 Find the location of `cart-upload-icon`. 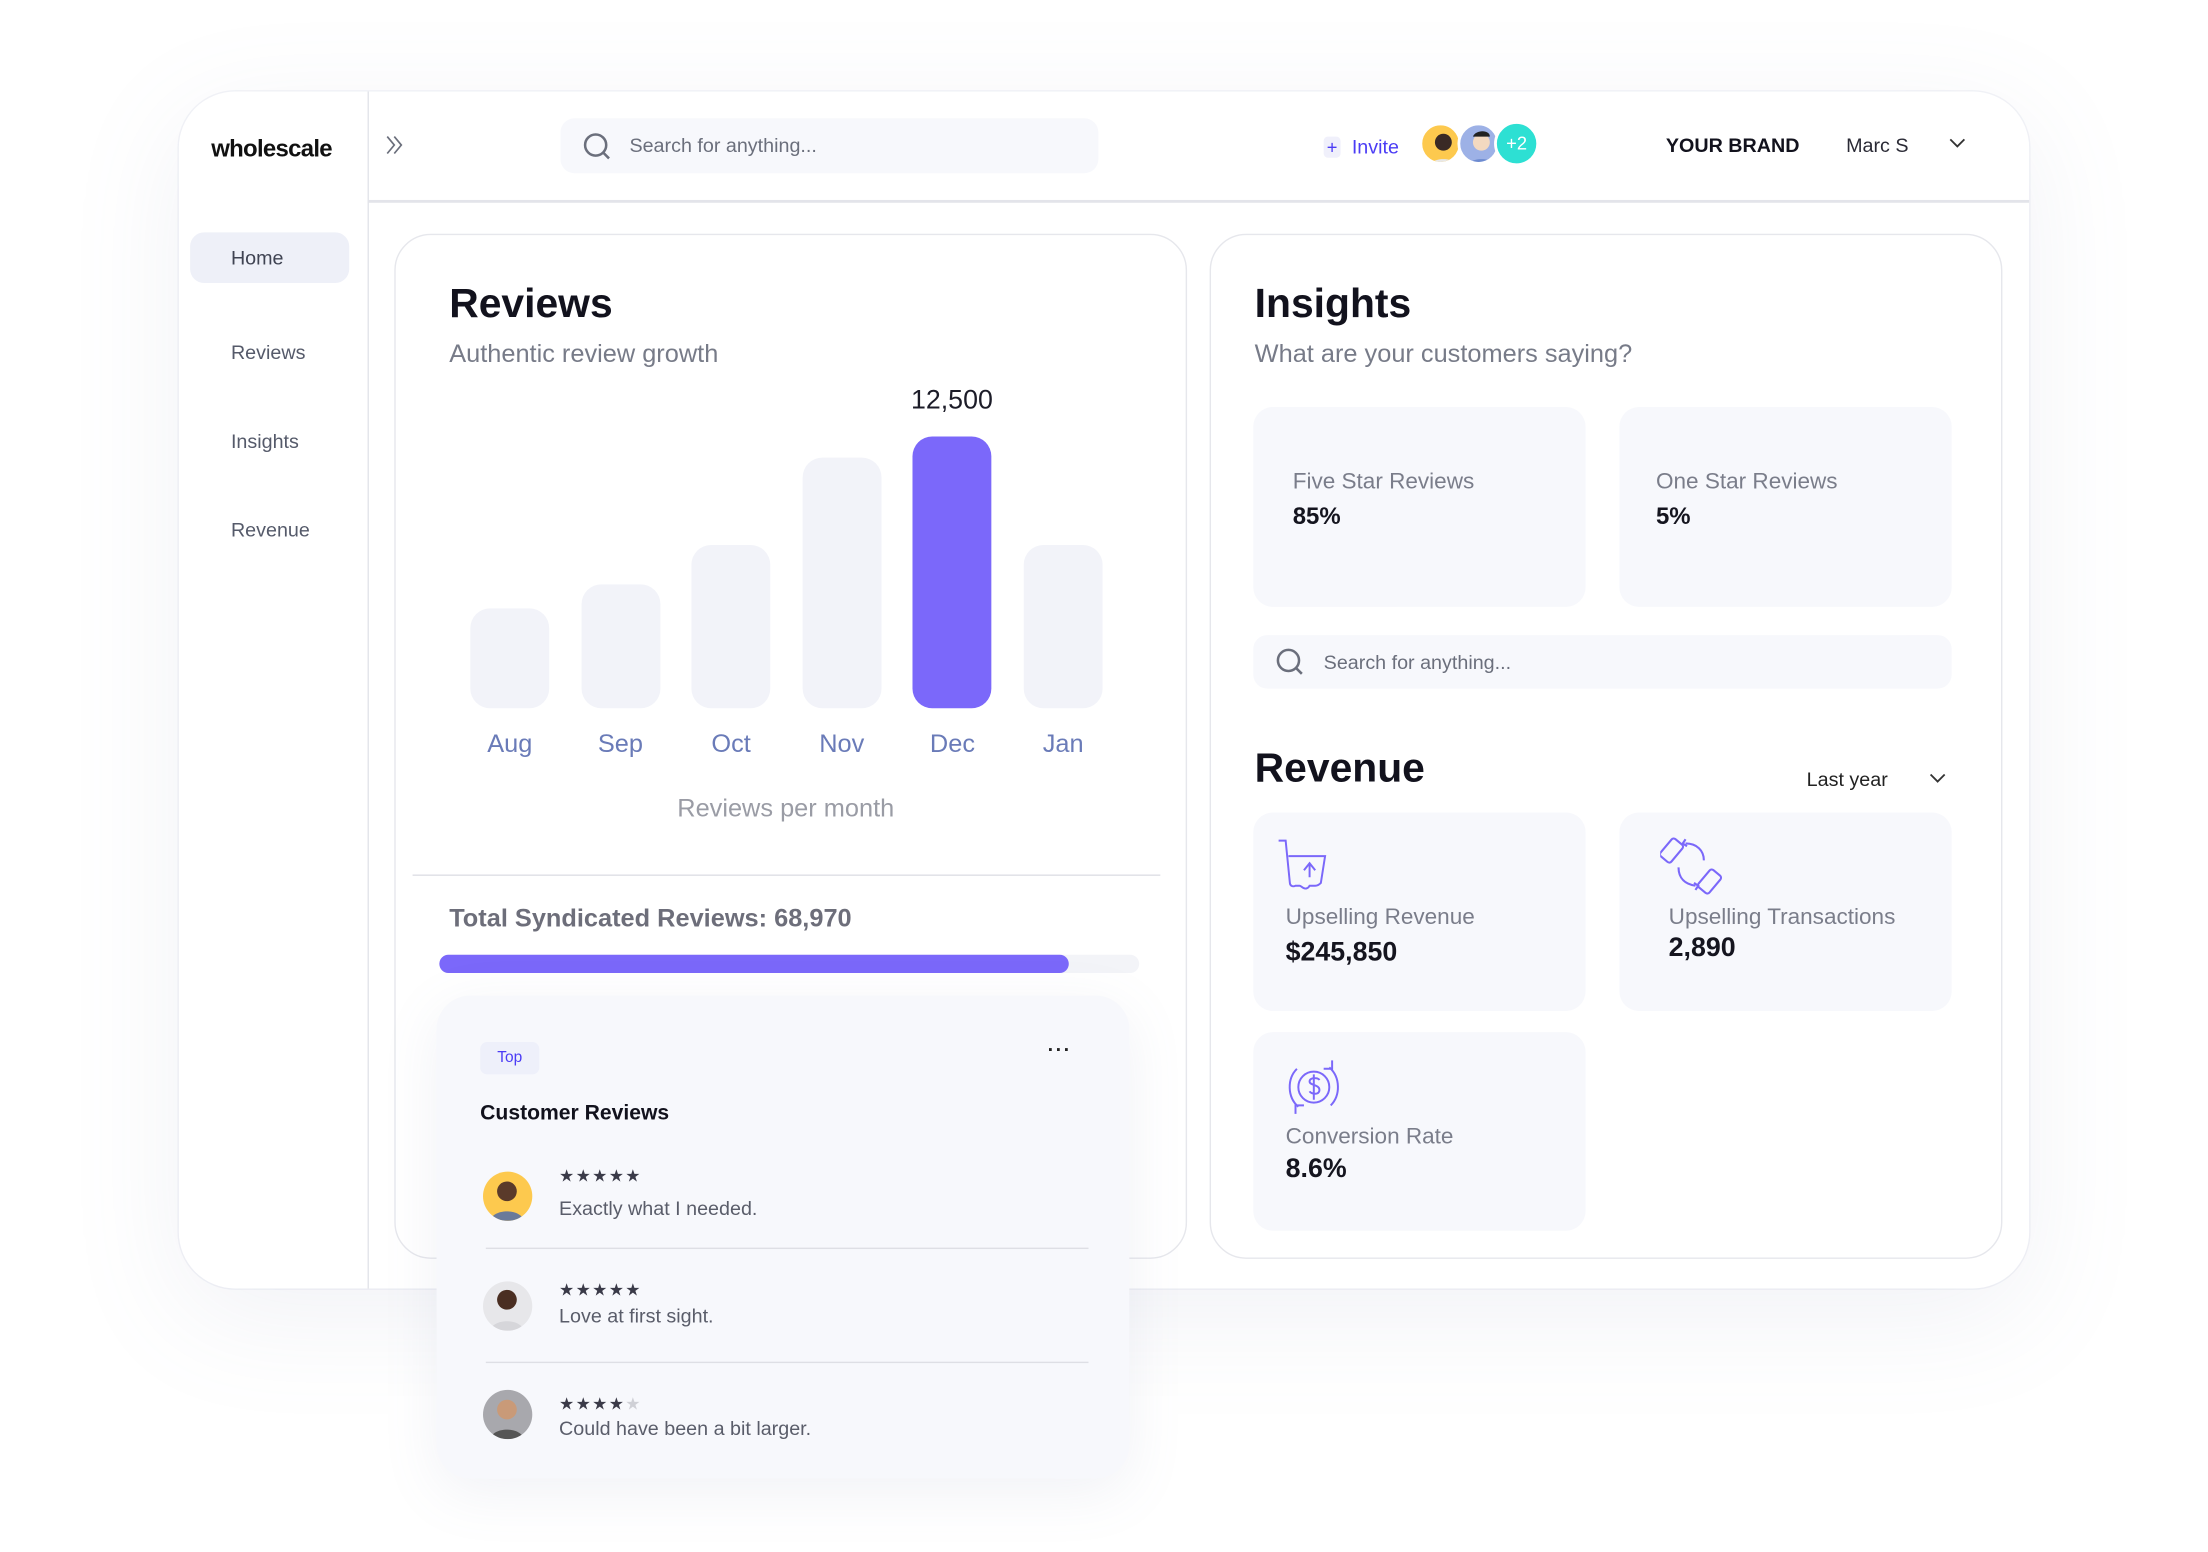

cart-upload-icon is located at coordinates (1302, 864).